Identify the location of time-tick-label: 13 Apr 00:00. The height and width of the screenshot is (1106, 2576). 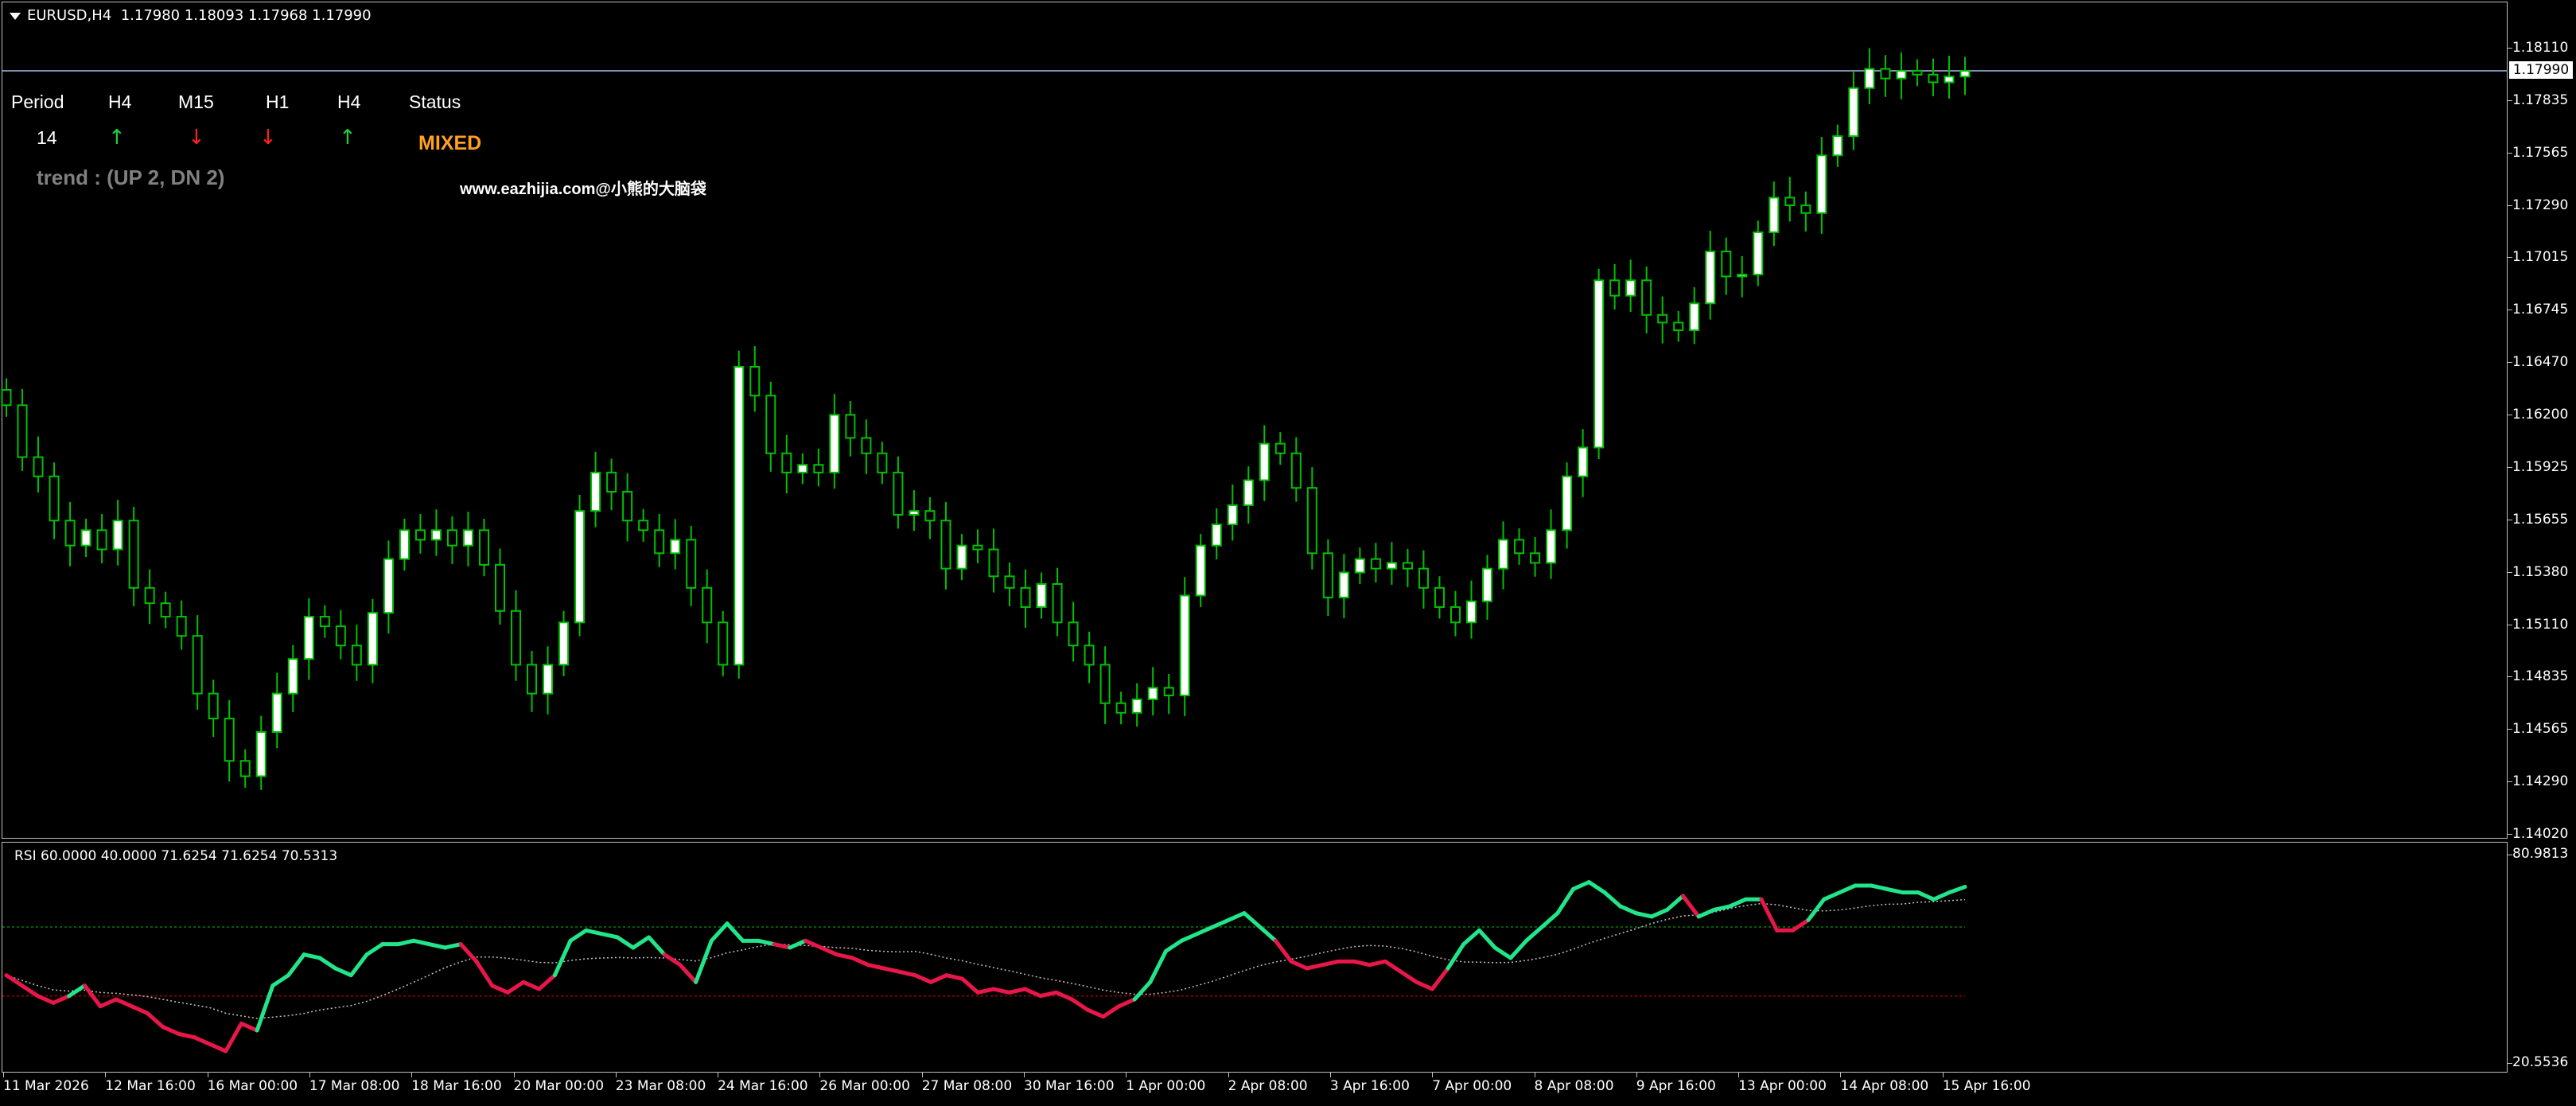
(1783, 1086).